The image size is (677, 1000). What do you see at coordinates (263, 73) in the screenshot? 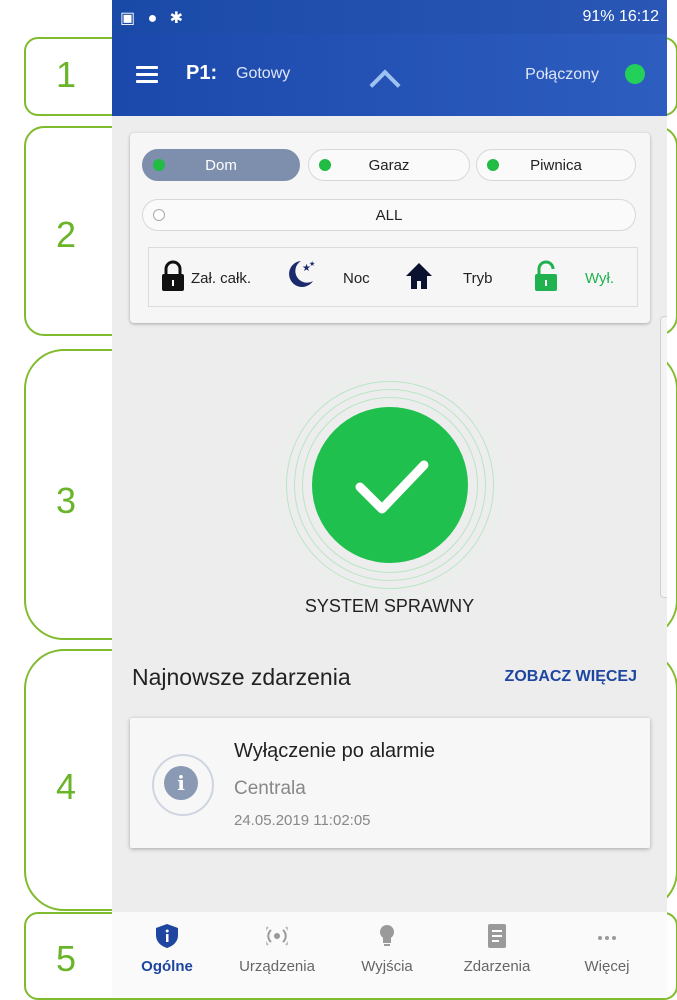
I see `partition-status: Gotowy` at bounding box center [263, 73].